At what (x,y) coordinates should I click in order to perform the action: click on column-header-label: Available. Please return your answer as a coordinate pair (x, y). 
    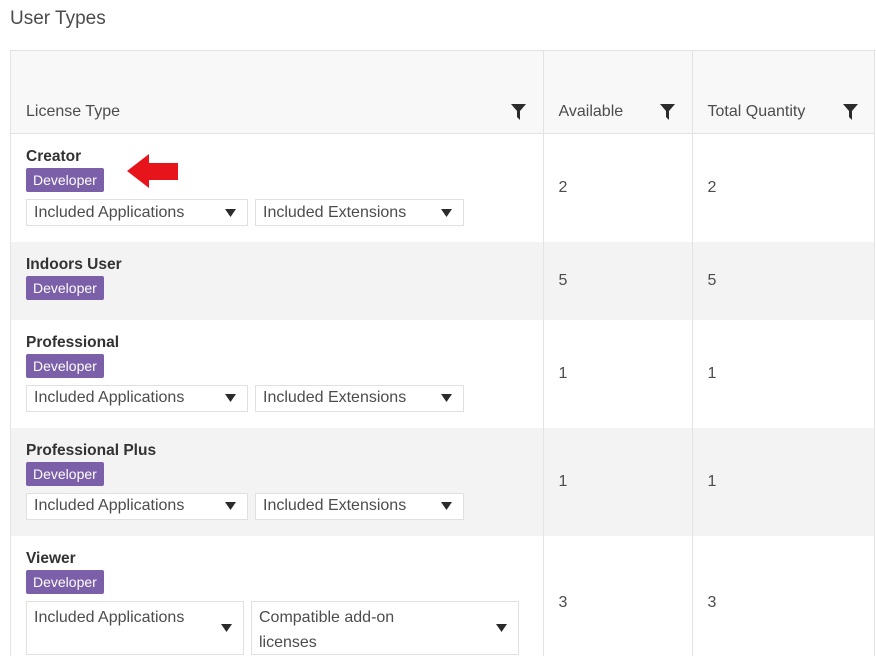
    Looking at the image, I should click on (591, 111).